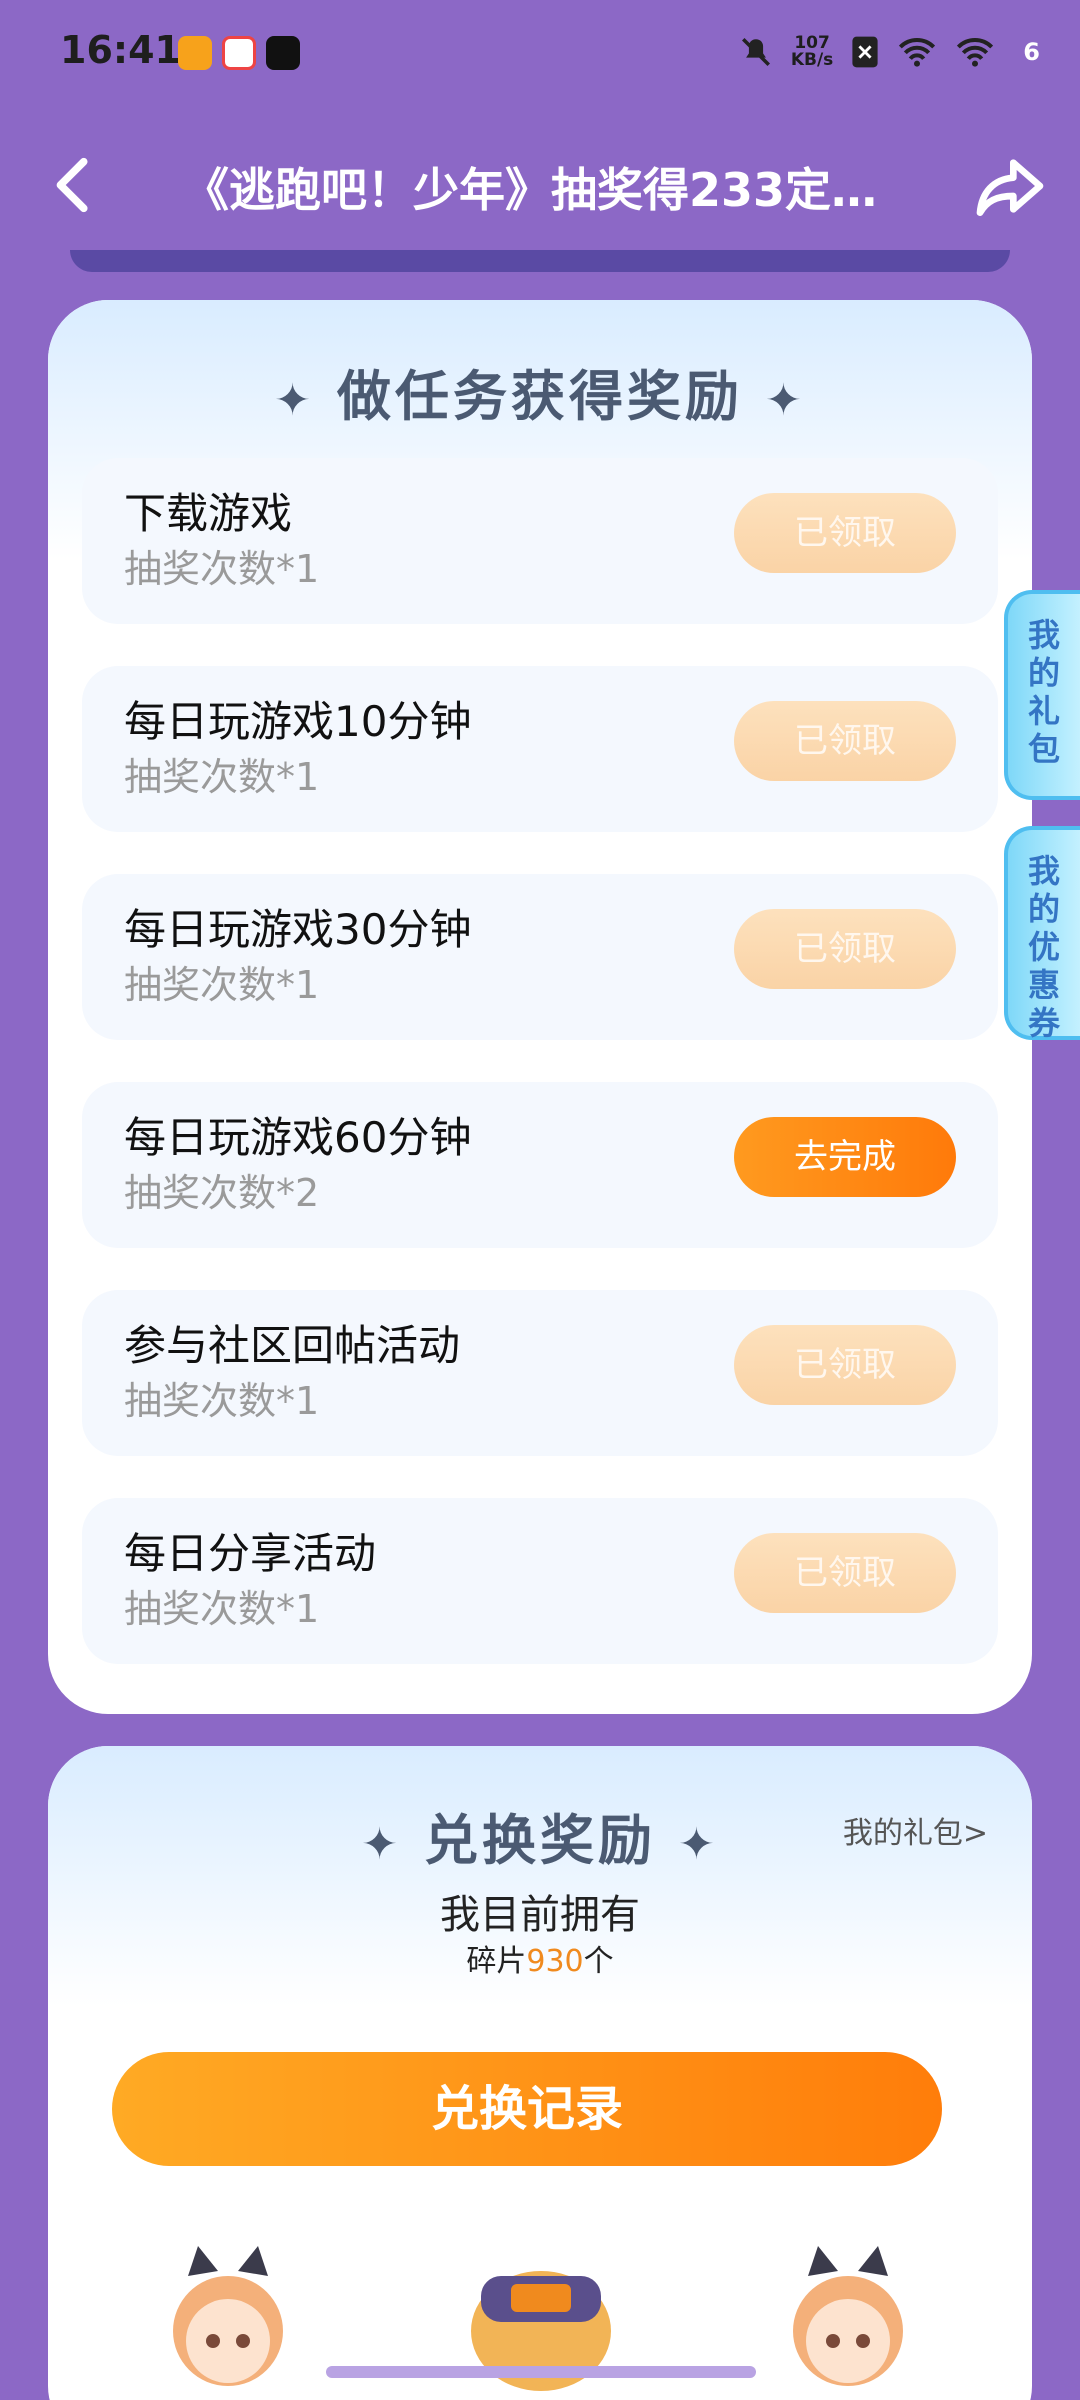 This screenshot has width=1080, height=2400. I want to click on go-complete-button: 去完成, so click(845, 1157).